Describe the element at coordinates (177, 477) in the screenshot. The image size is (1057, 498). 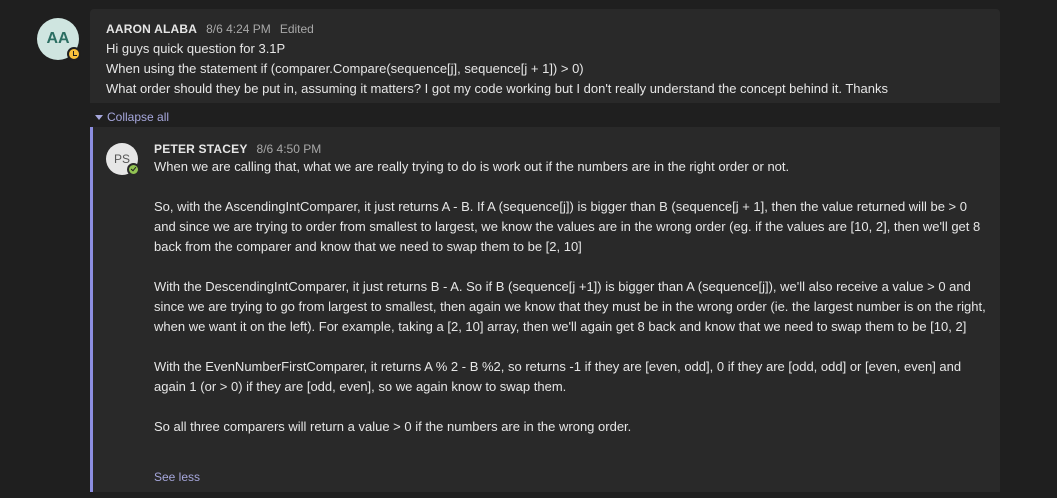
I see `see-less-link: See less` at that location.